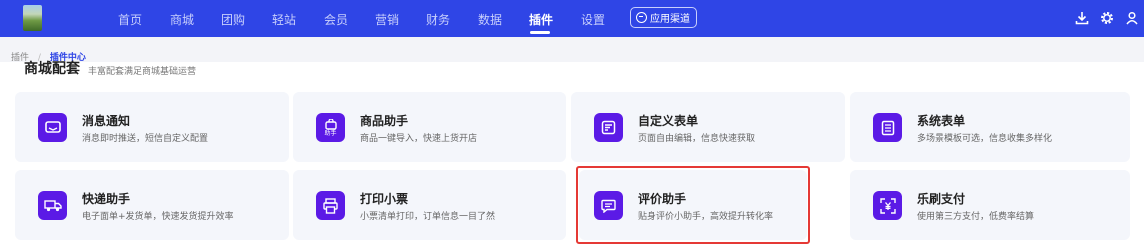 The image size is (1144, 247). Describe the element at coordinates (490, 19) in the screenshot. I see `nav-item-data: 数据` at that location.